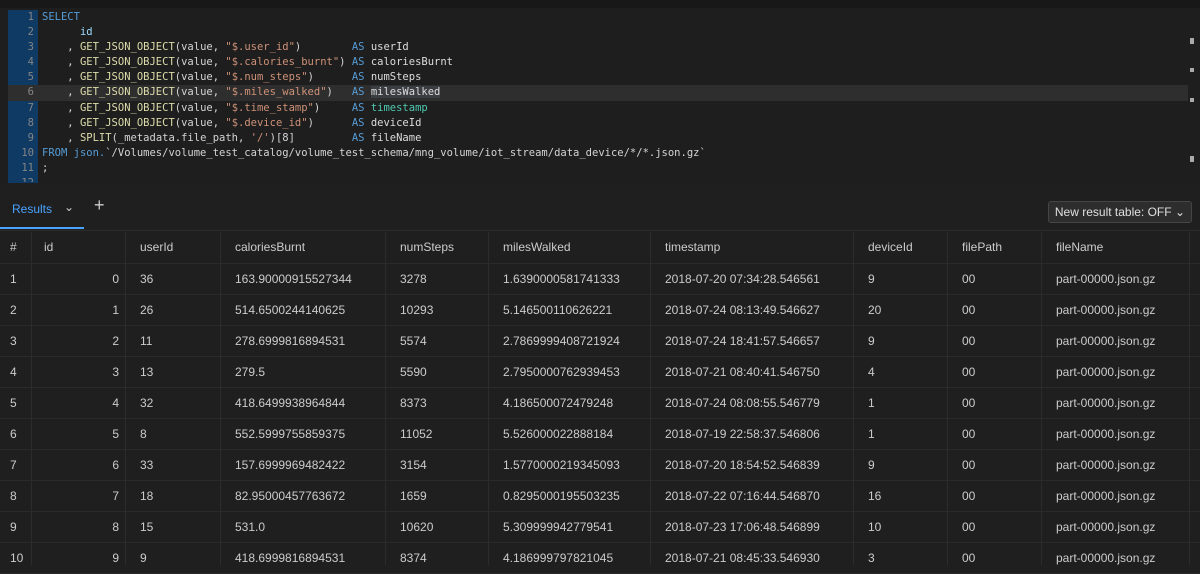 The width and height of the screenshot is (1200, 574). What do you see at coordinates (437, 341) in the screenshot?
I see `cell-numsteps: 5574` at bounding box center [437, 341].